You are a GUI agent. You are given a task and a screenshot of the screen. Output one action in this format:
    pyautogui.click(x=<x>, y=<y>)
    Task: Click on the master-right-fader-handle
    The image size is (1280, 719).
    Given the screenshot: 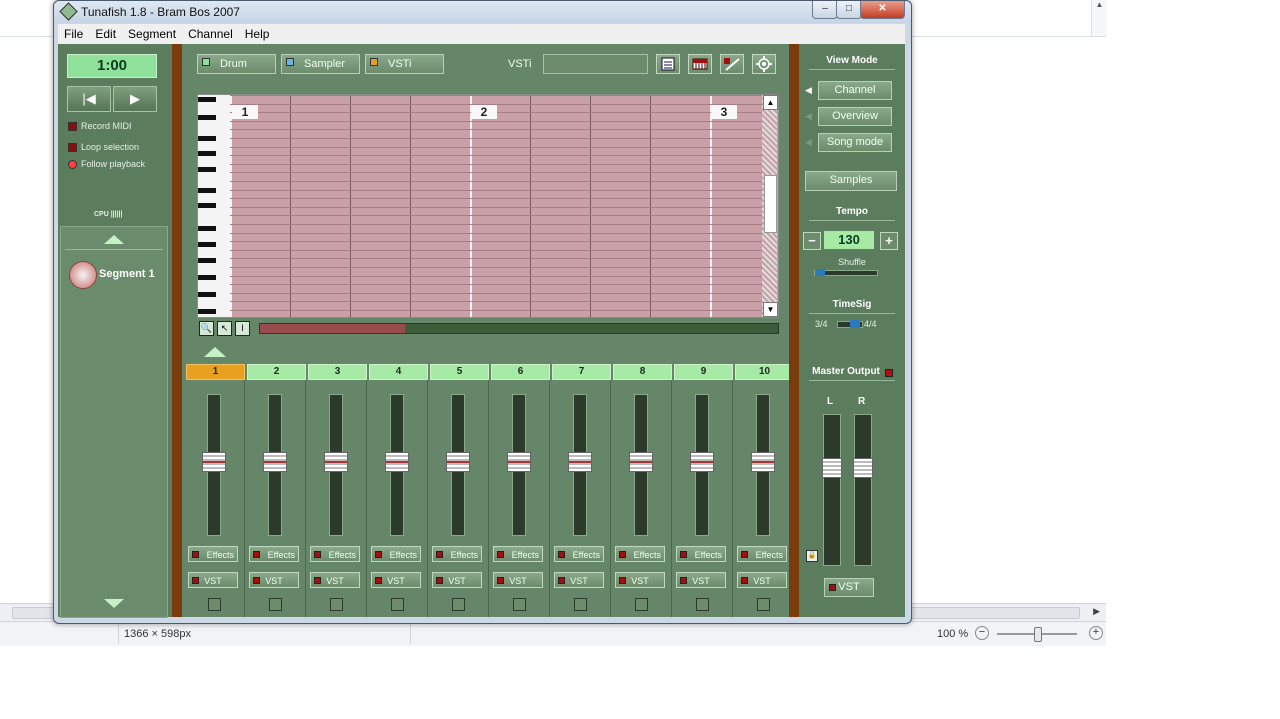 What is the action you would take?
    pyautogui.click(x=863, y=468)
    